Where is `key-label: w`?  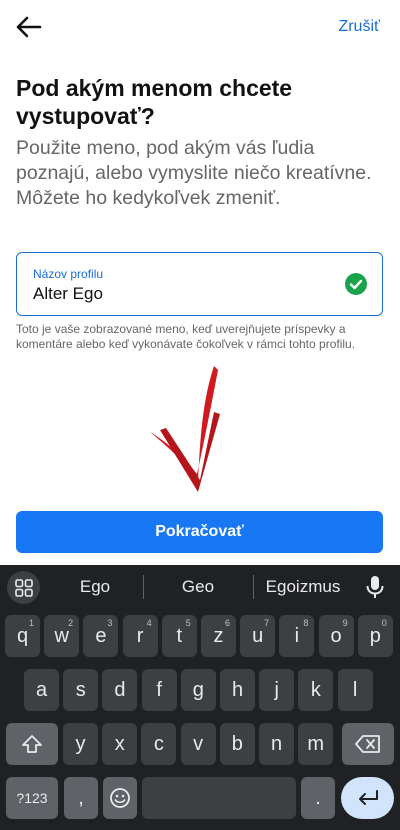 key-label: w is located at coordinates (61, 635).